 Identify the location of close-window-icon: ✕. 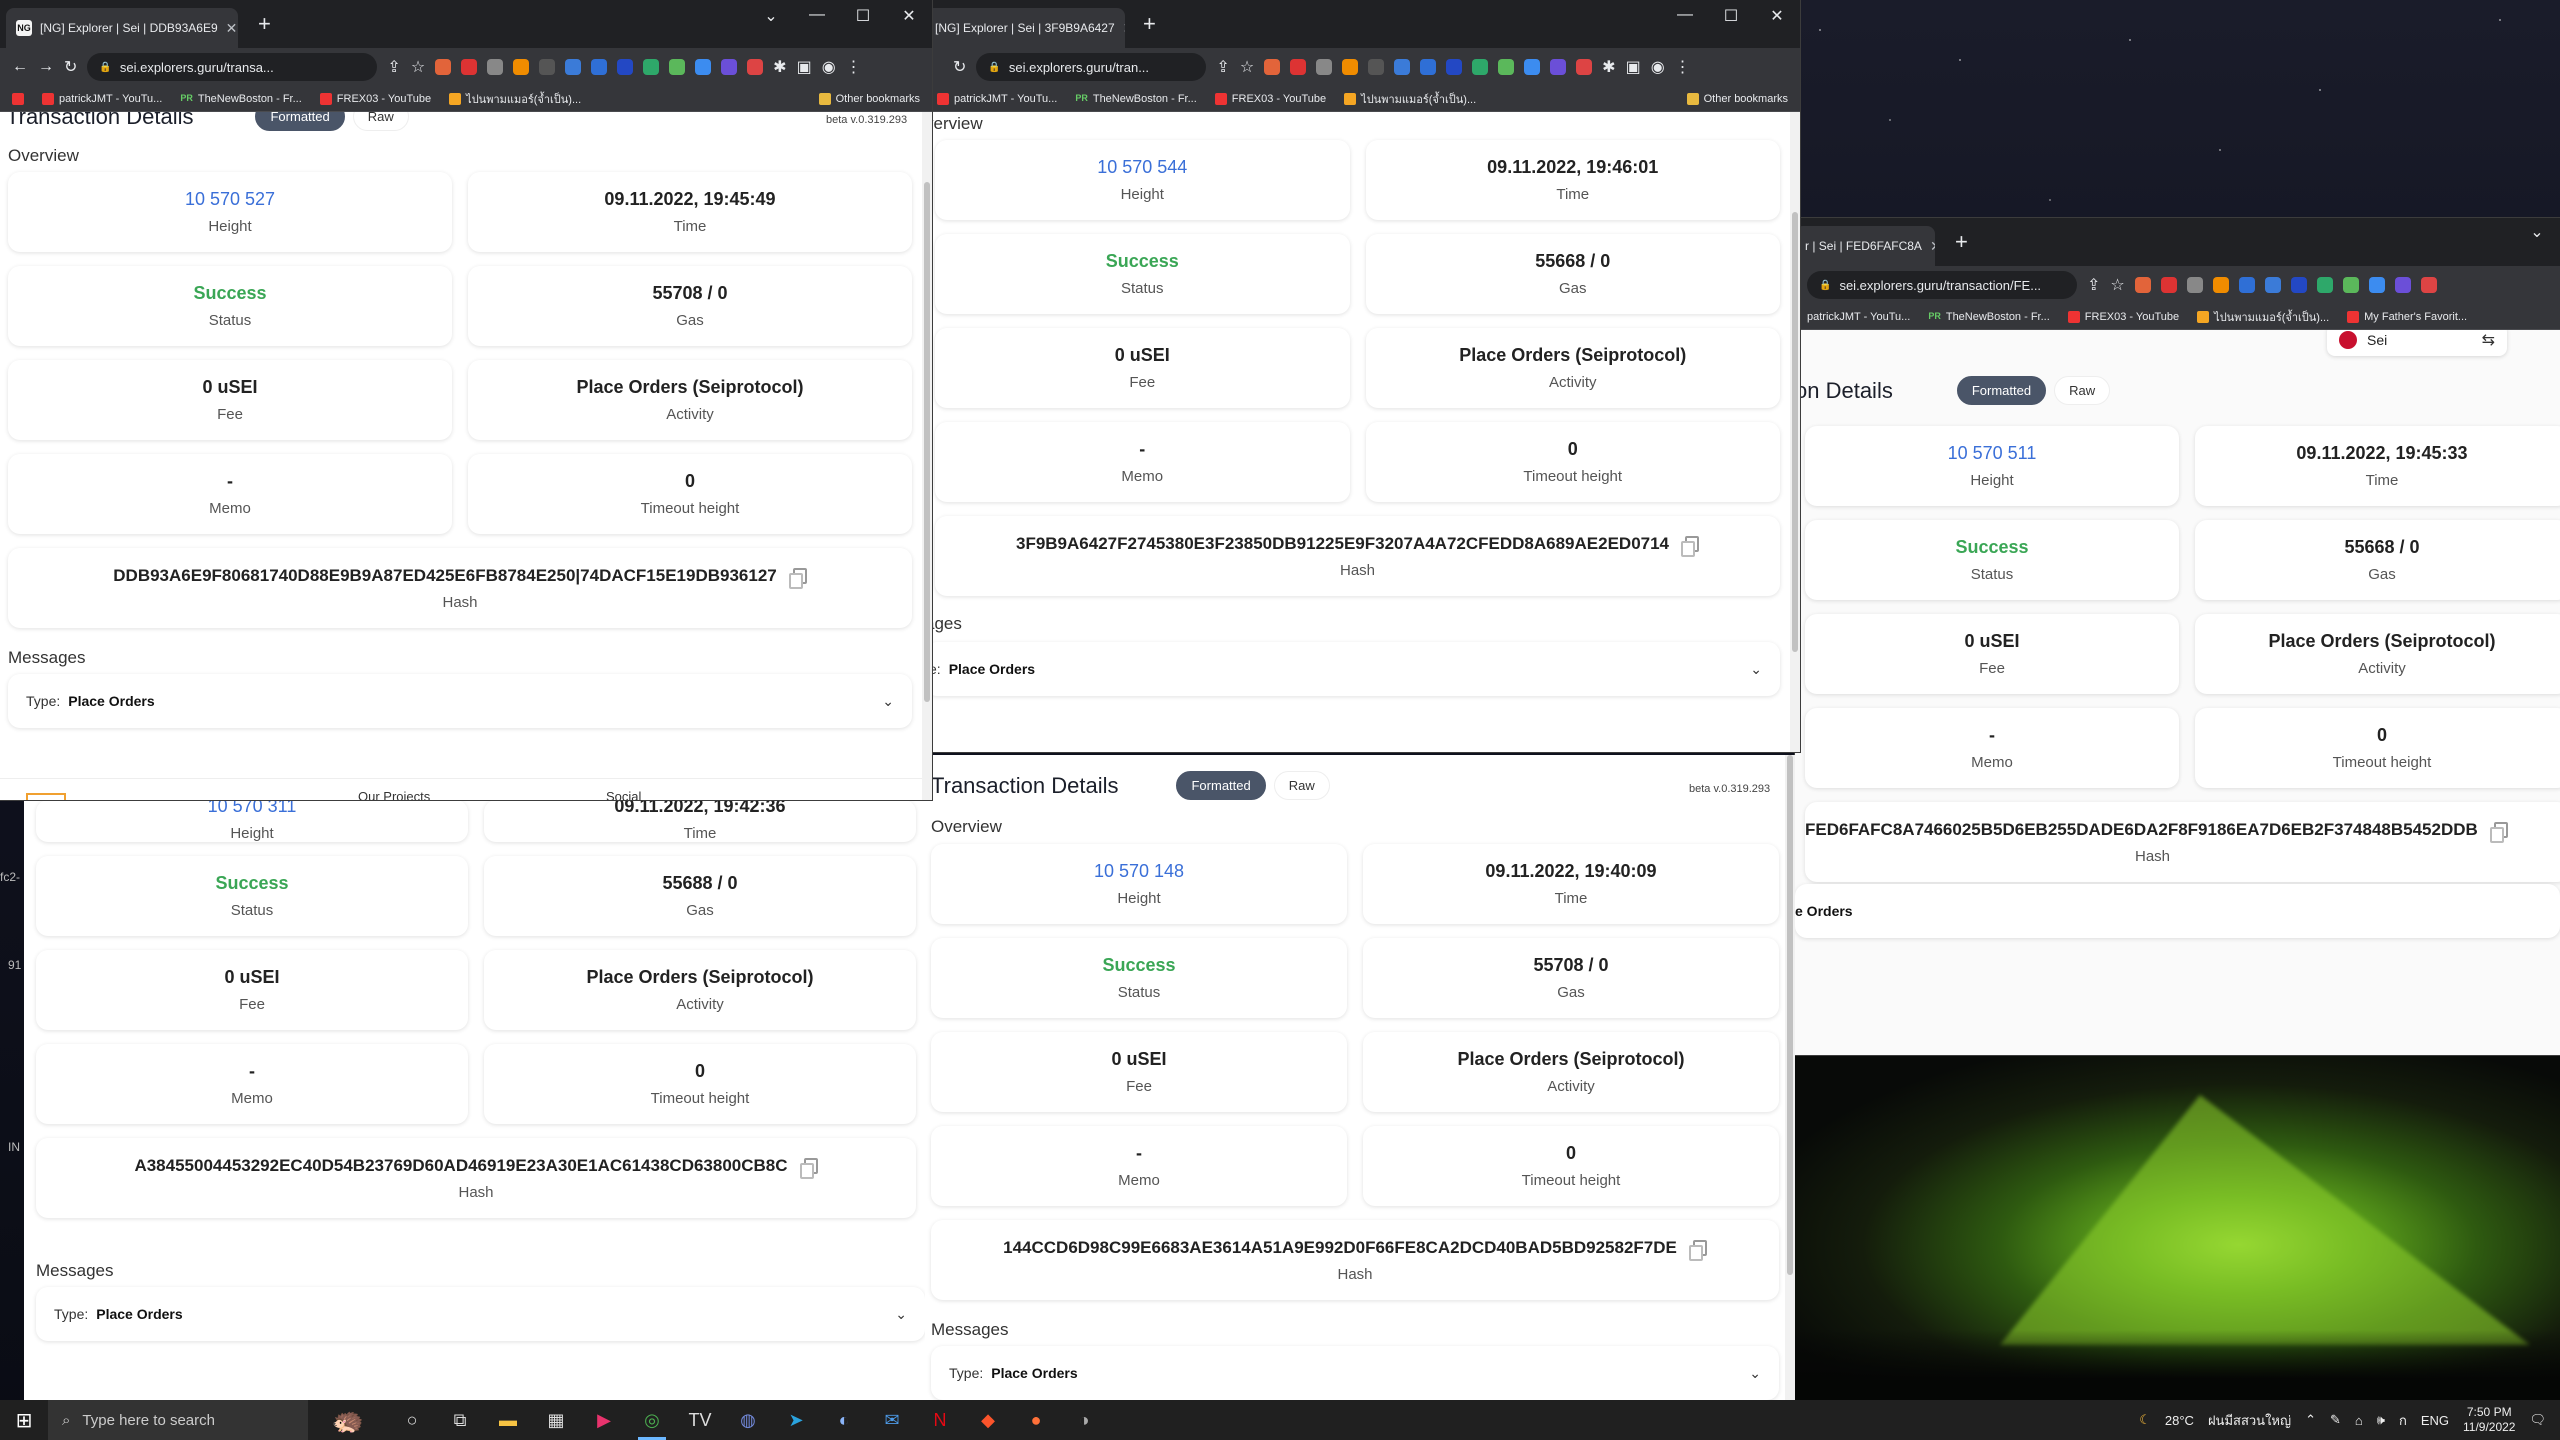
(1777, 16).